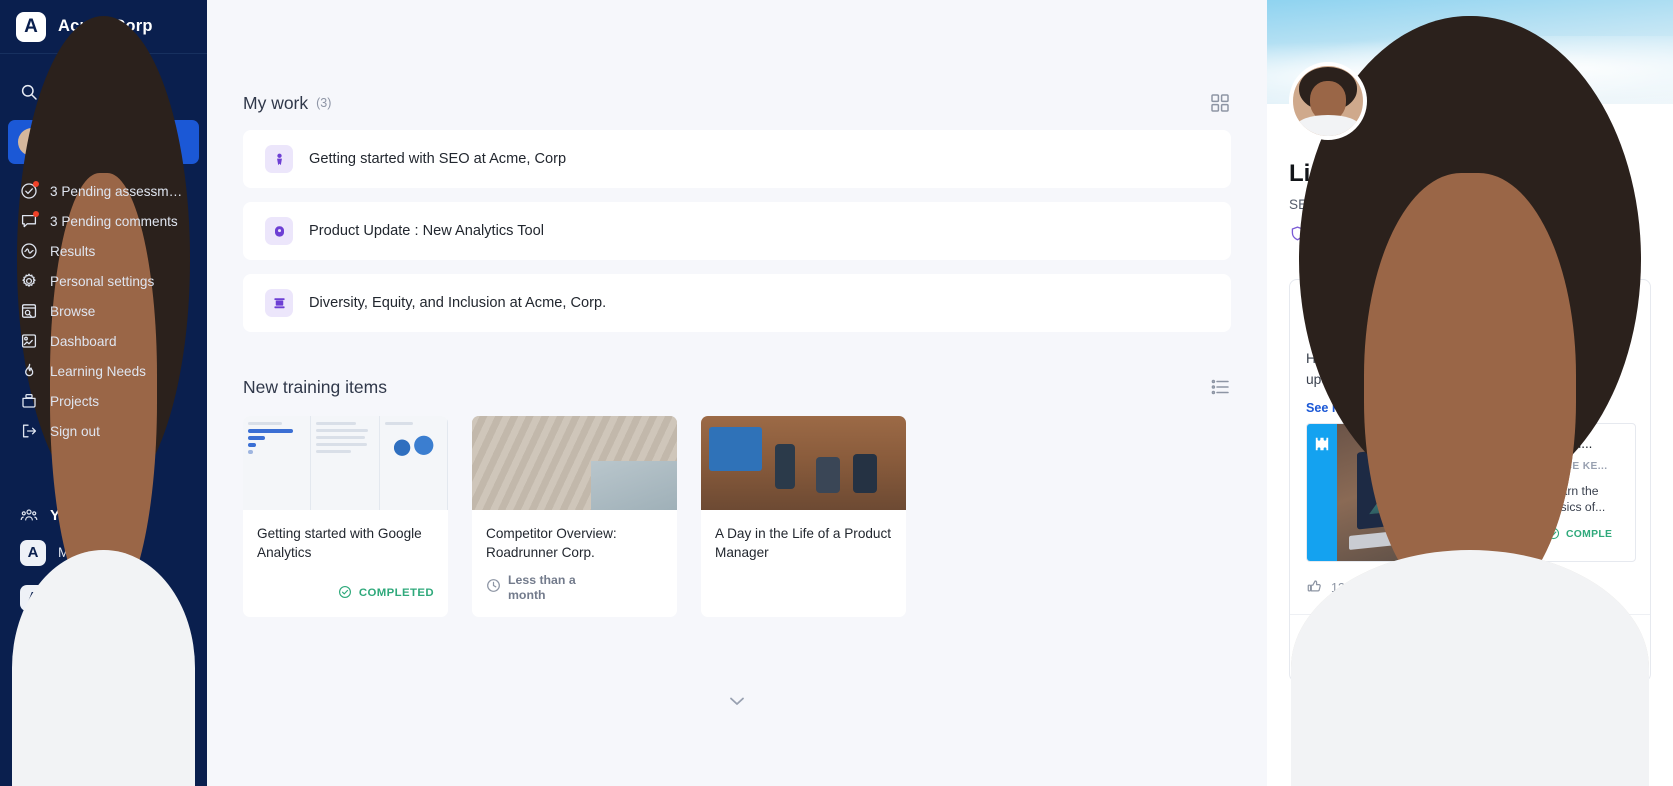 Image resolution: width=1673 pixels, height=786 pixels. I want to click on training-card-body: A Day in the Life of a Product Manager, so click(803, 541).